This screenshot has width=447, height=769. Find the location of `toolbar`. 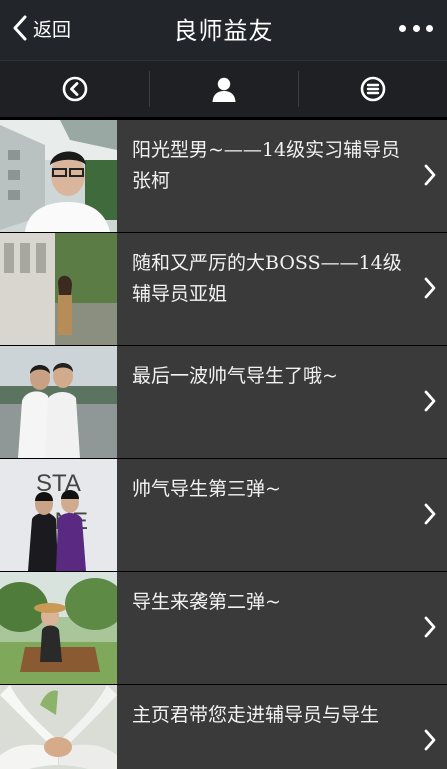

toolbar is located at coordinates (223, 88).